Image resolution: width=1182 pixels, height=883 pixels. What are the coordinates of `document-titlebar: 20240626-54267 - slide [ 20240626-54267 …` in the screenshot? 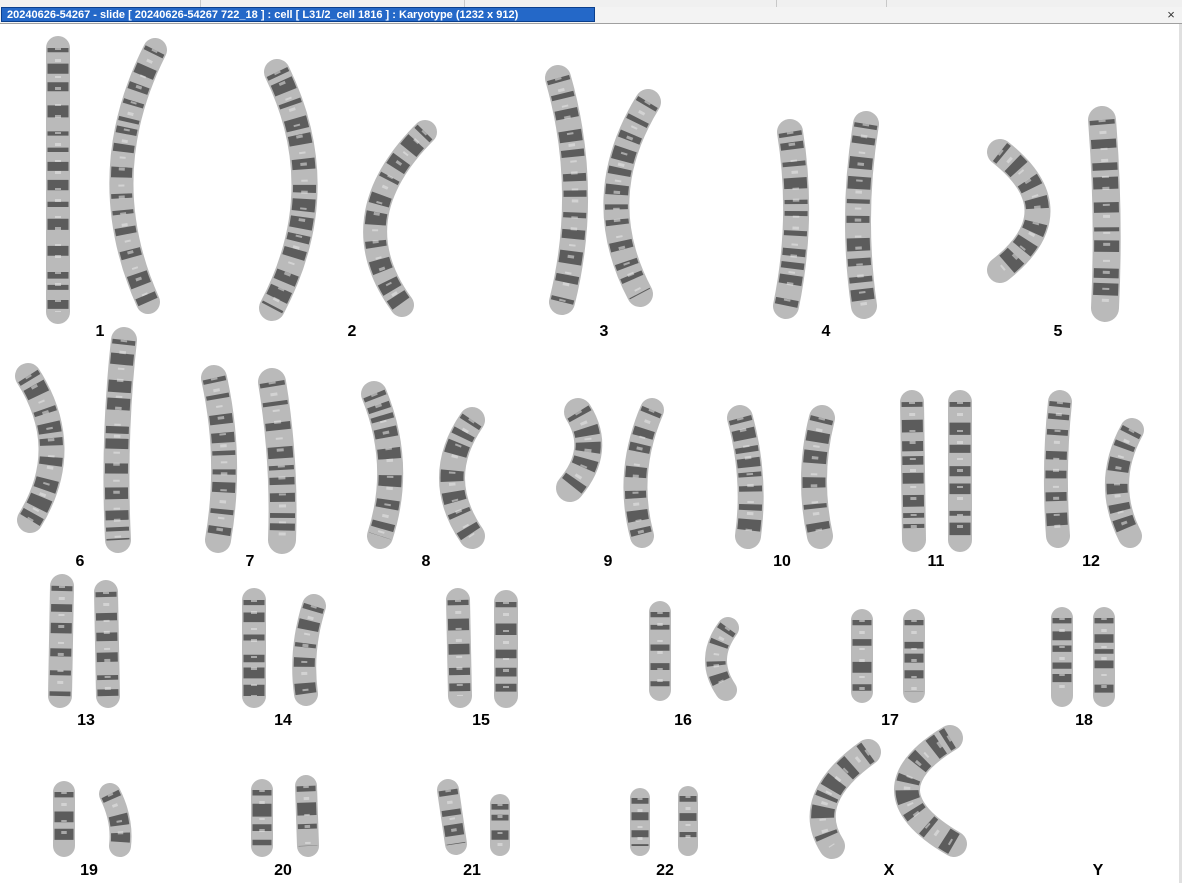 It's located at (591, 15).